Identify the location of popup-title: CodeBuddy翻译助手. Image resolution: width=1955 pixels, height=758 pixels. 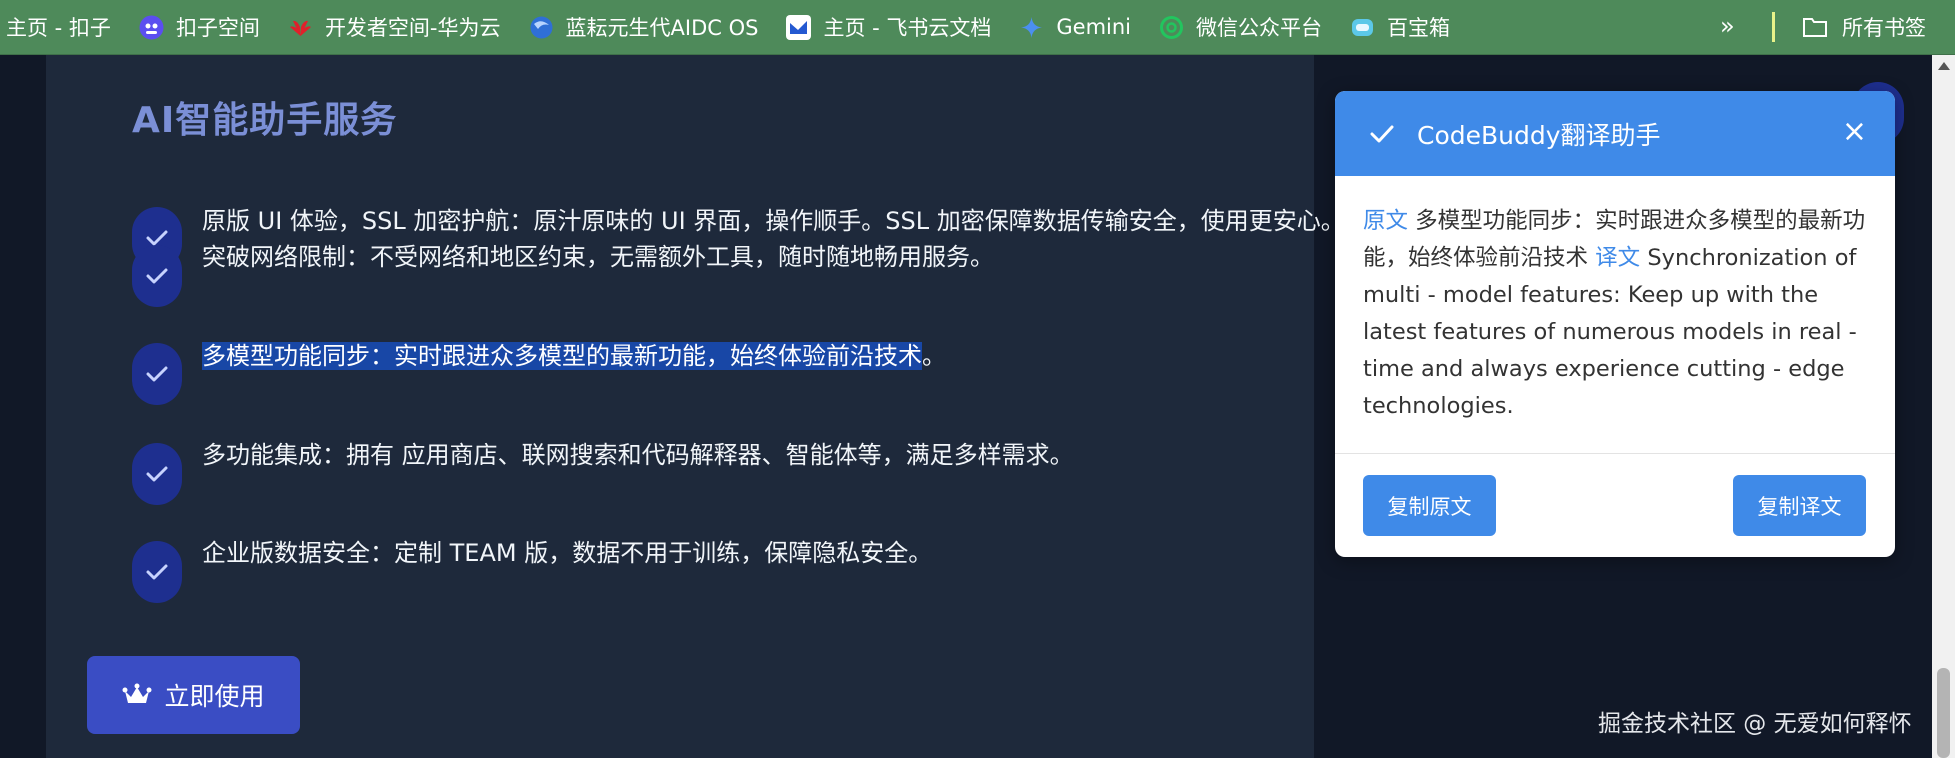
(1539, 135).